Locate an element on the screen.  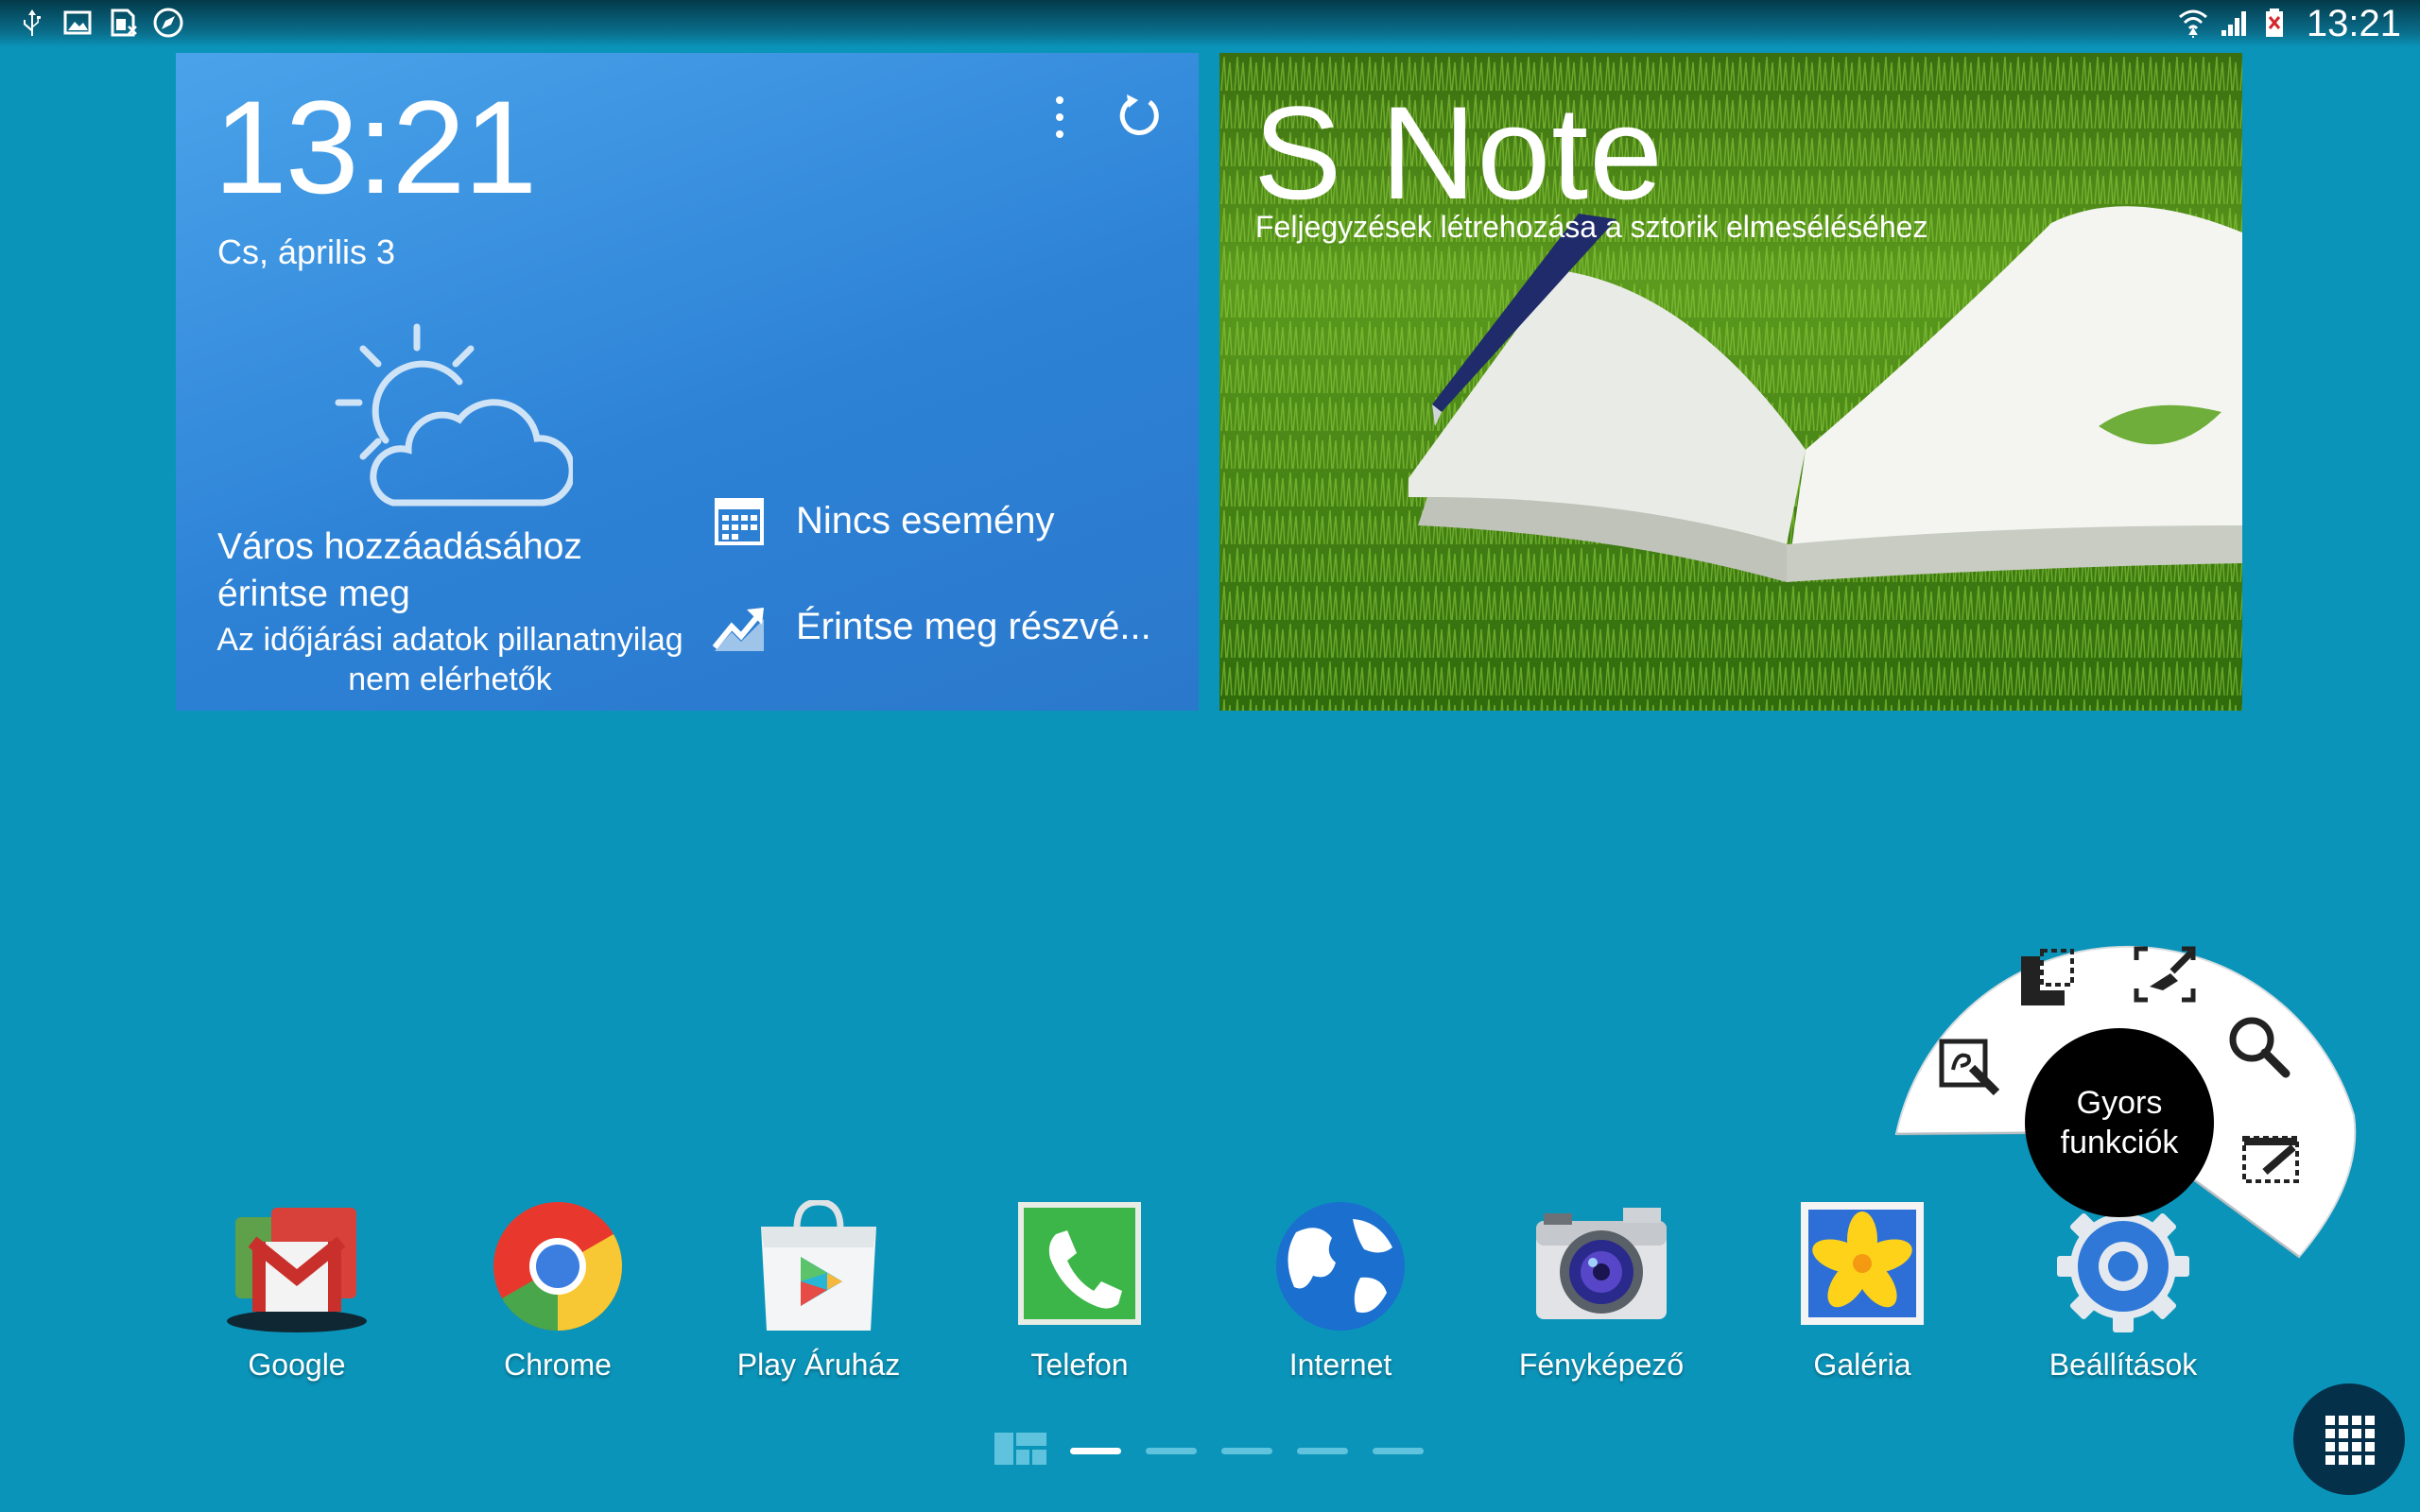
usb-icon is located at coordinates (32, 22).